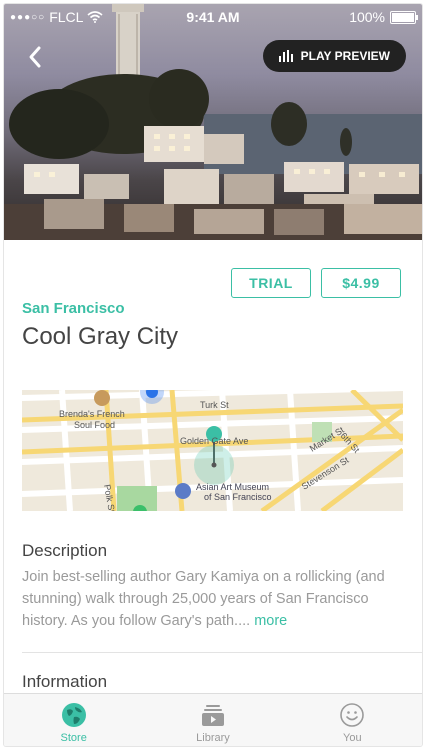 Image resolution: width=426 pixels, height=754 pixels. What do you see at coordinates (285, 56) in the screenshot?
I see `audio-bars-icon` at bounding box center [285, 56].